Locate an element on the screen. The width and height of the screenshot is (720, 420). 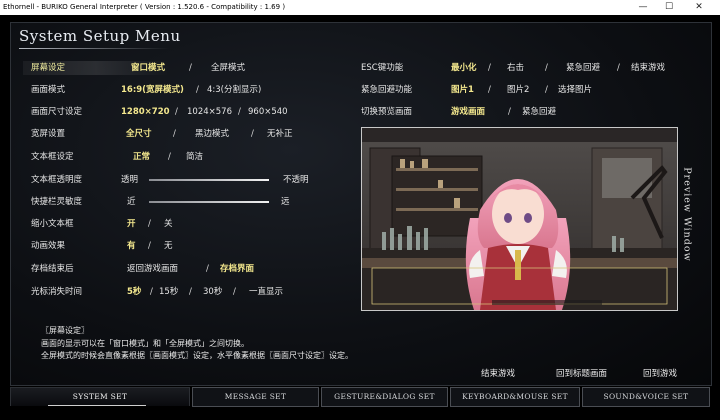
setting-text-box-opacity: 文本框透明度 透明 不透明 is located at coordinates (191, 180).